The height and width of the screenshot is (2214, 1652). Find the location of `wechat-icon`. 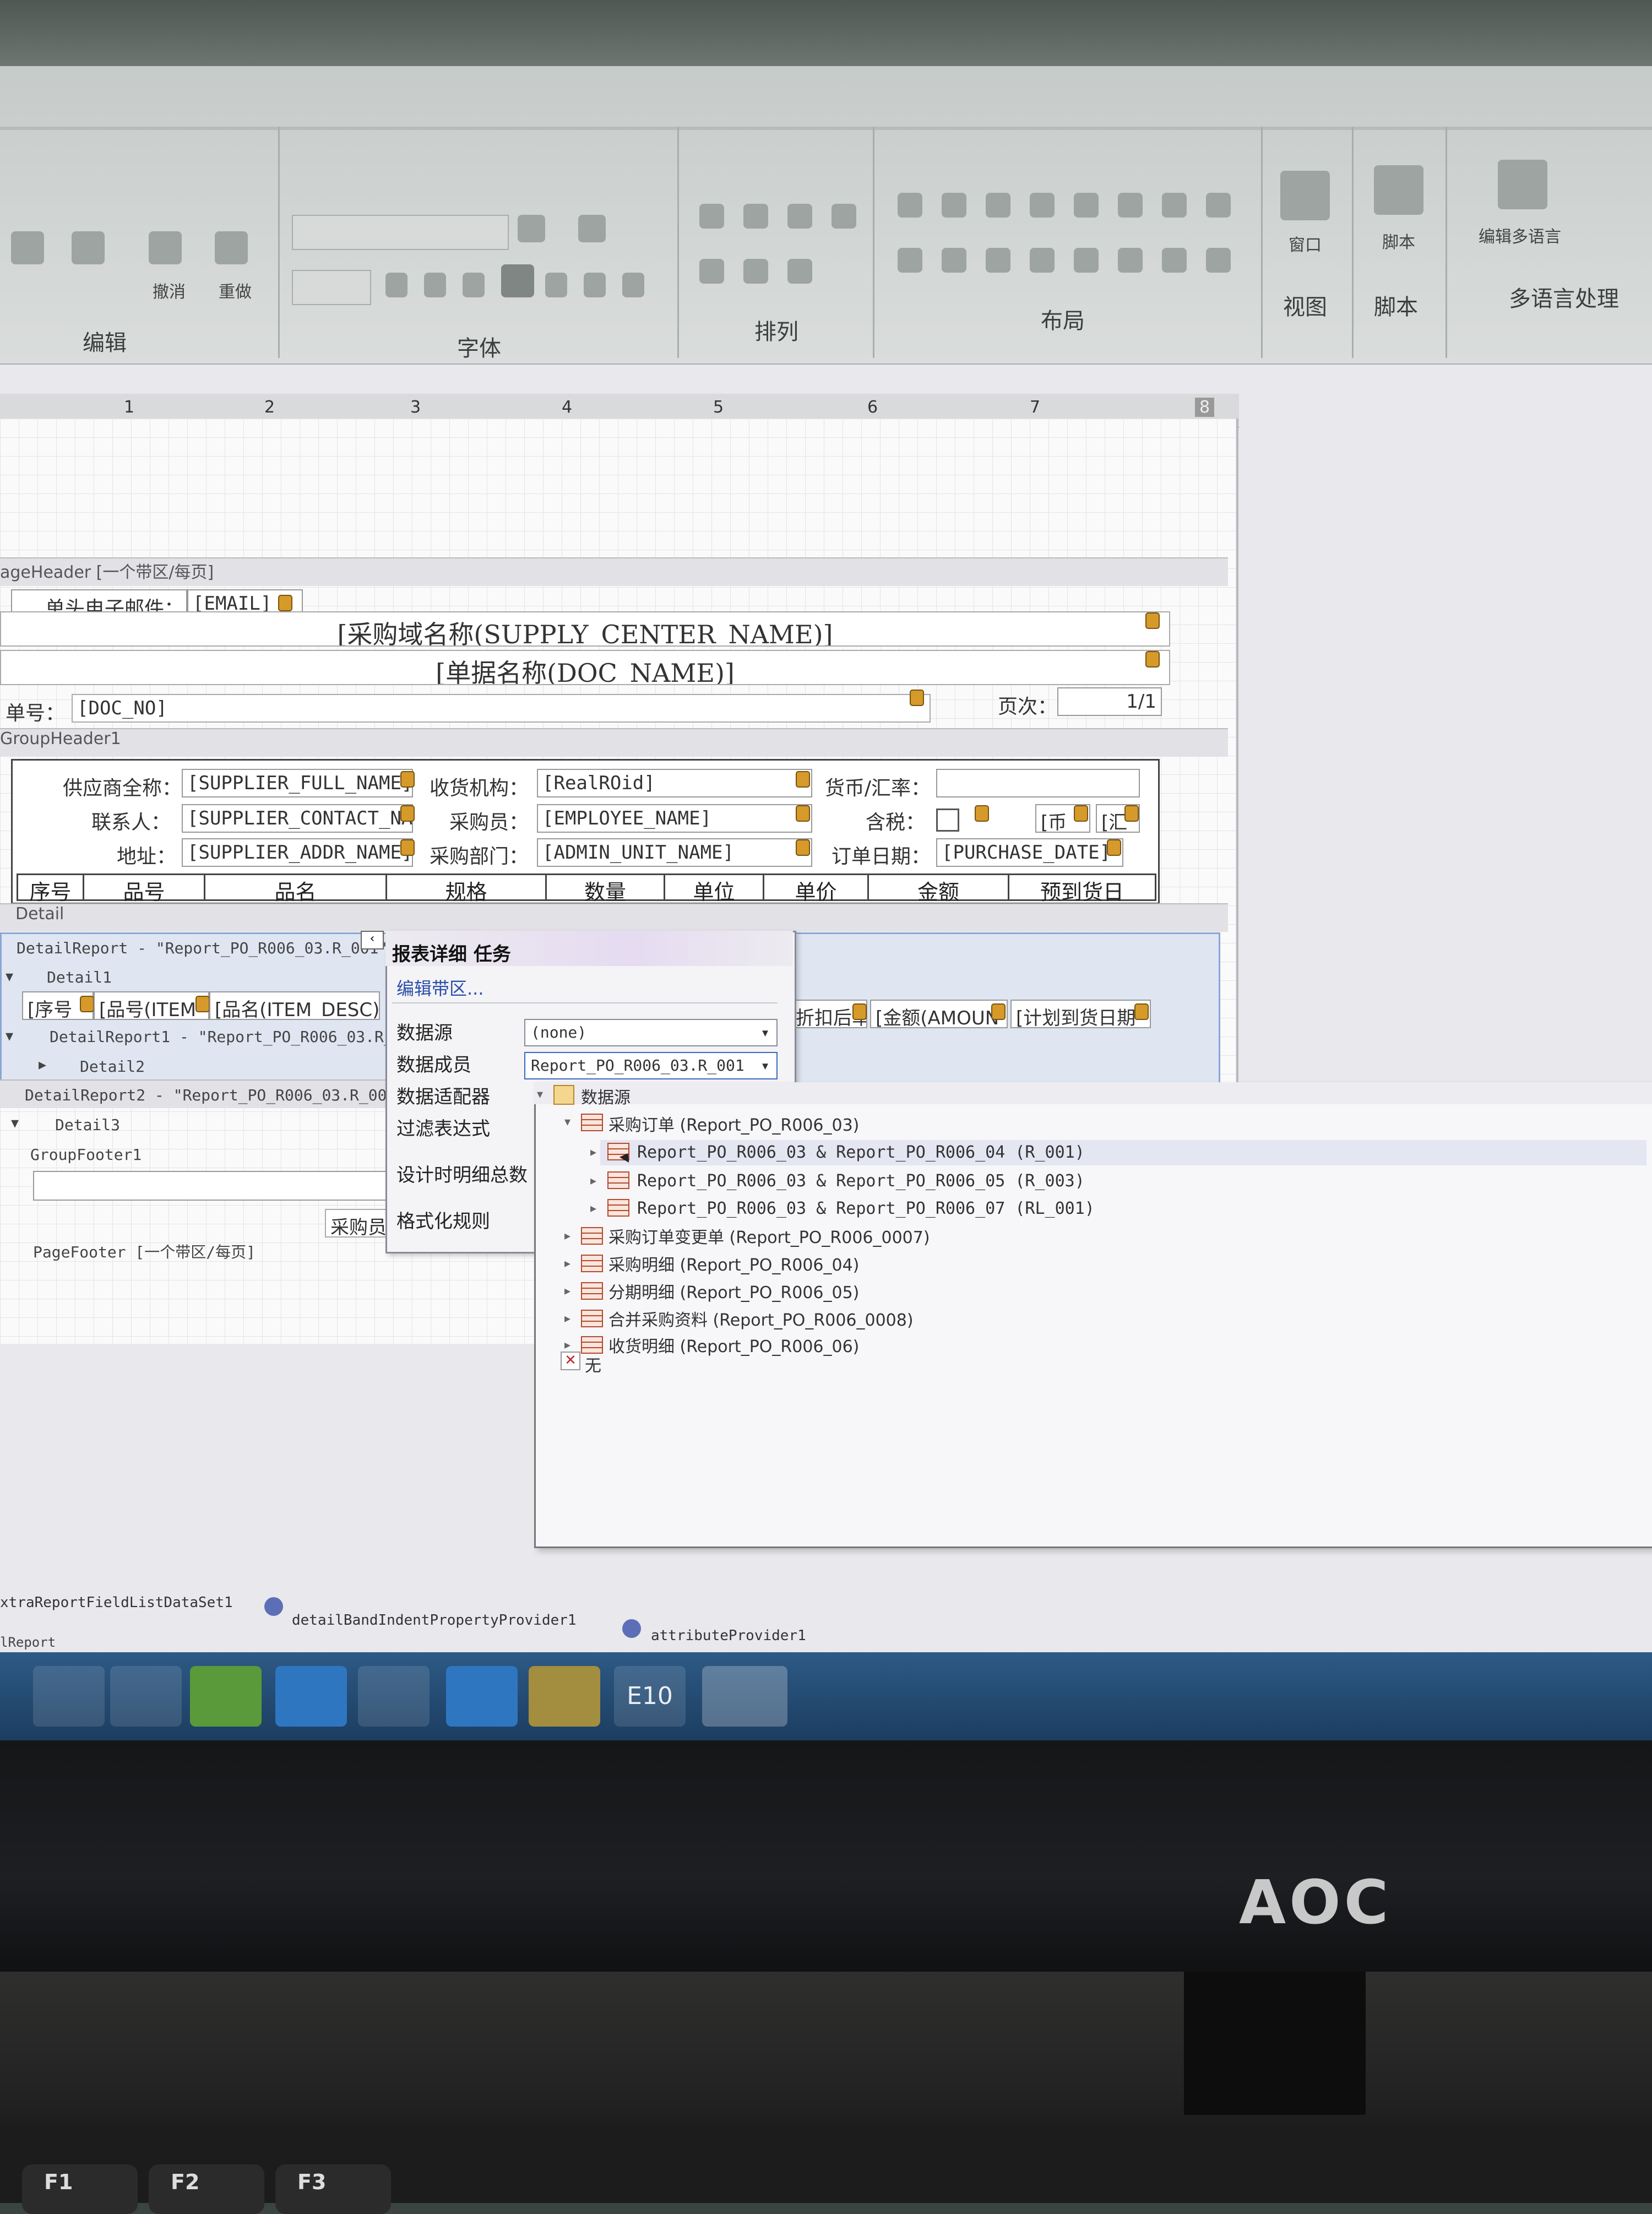

wechat-icon is located at coordinates (226, 1696).